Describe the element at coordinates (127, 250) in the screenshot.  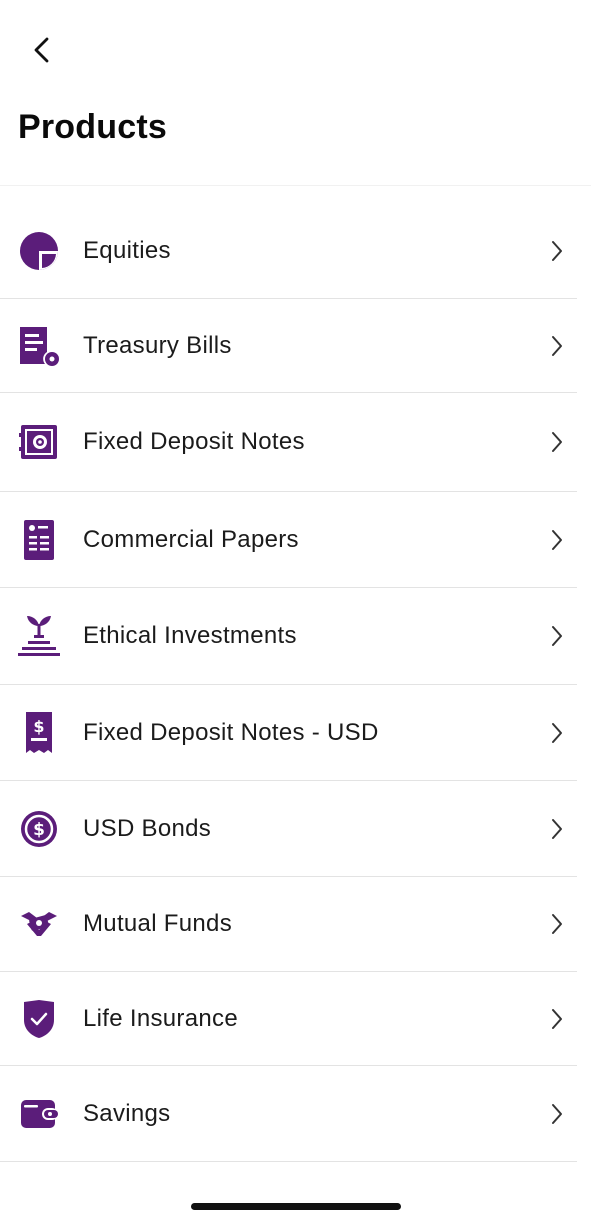
I see `list-item-label: Equities` at that location.